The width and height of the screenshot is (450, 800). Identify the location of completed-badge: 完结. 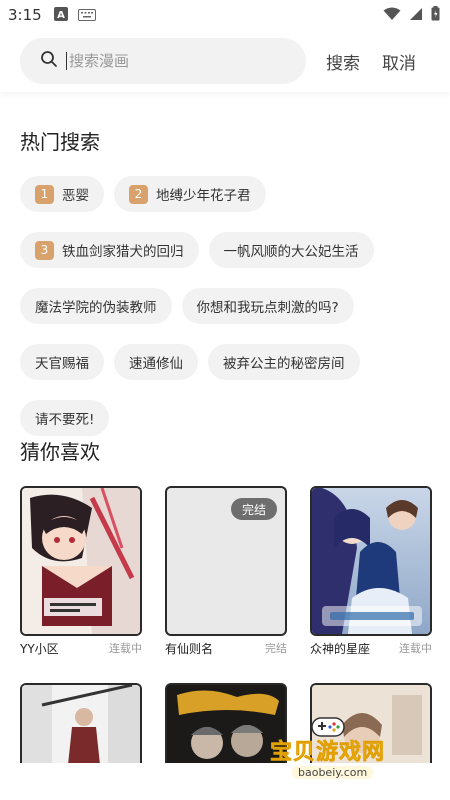
(253, 509).